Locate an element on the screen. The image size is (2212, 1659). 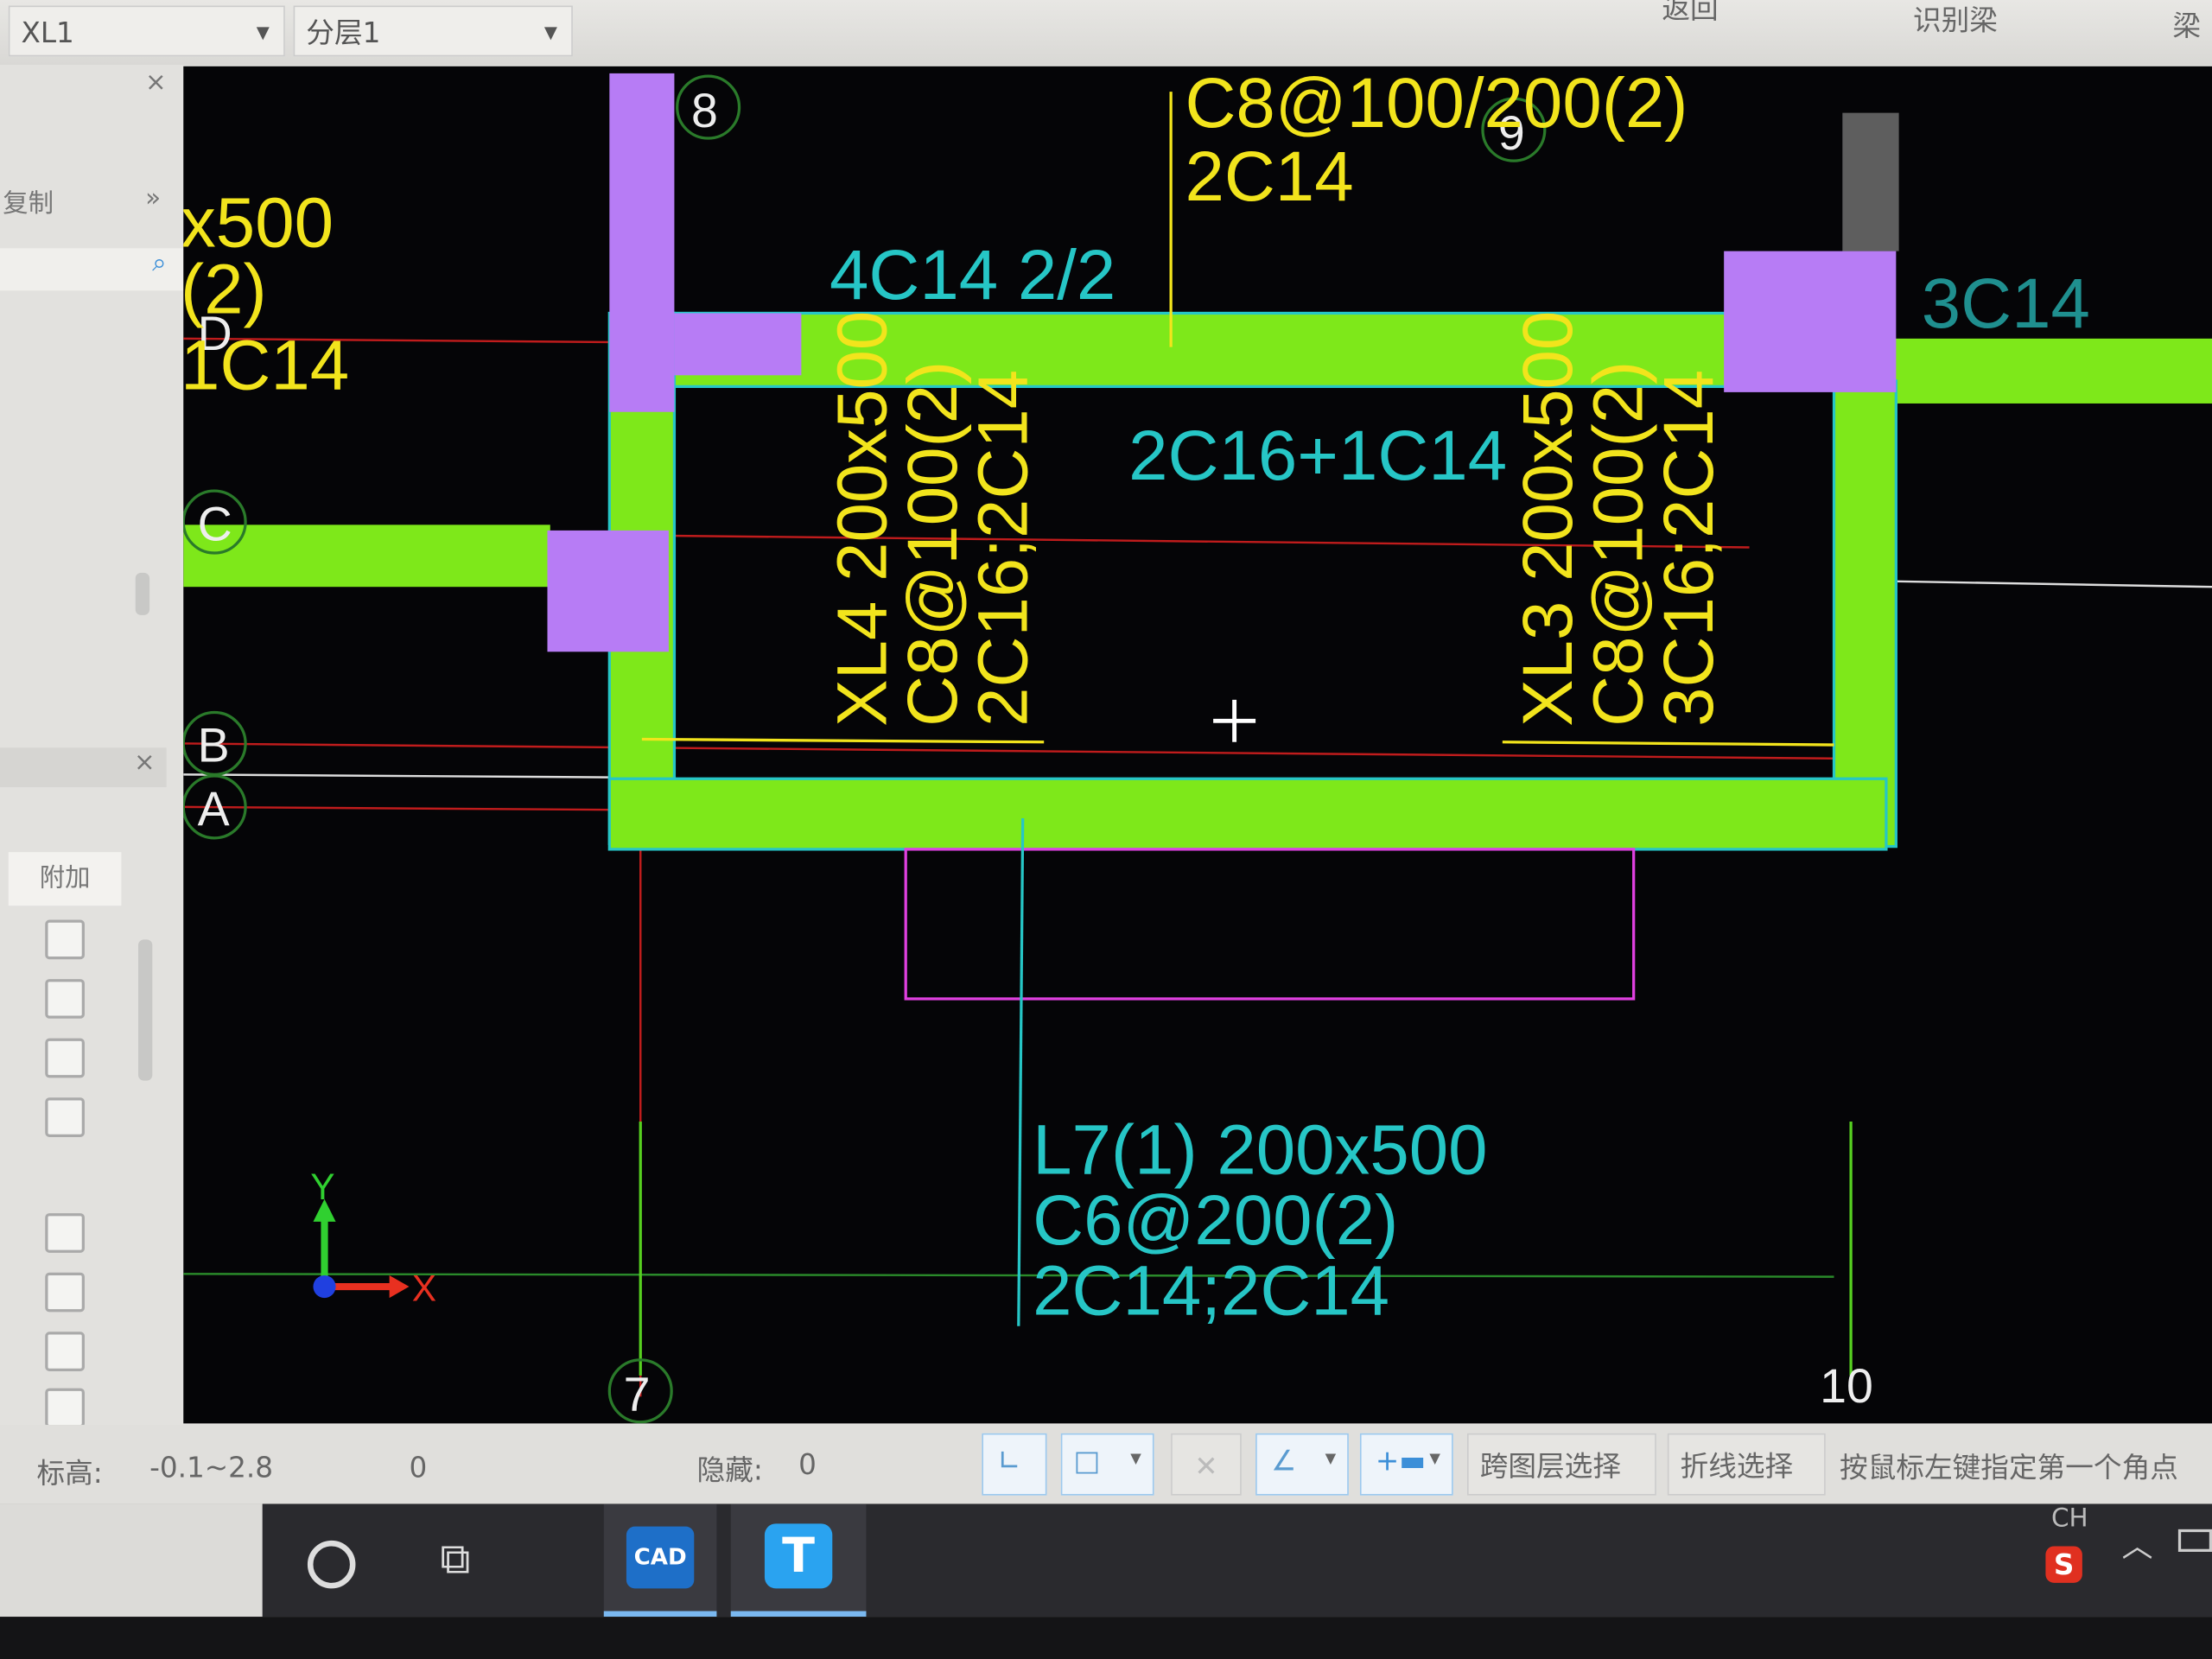
layer-select: 分层1 ▼ is located at coordinates (433, 31).